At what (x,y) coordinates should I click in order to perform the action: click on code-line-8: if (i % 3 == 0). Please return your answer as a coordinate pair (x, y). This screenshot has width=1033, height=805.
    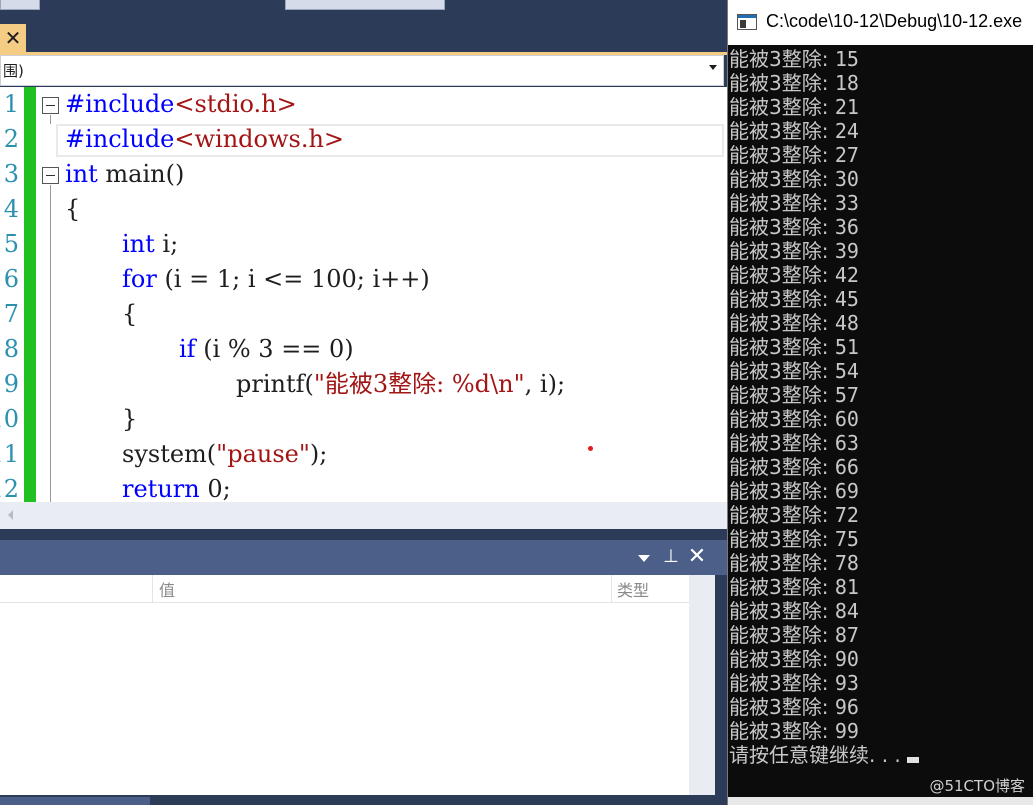
    Looking at the image, I should click on (266, 349).